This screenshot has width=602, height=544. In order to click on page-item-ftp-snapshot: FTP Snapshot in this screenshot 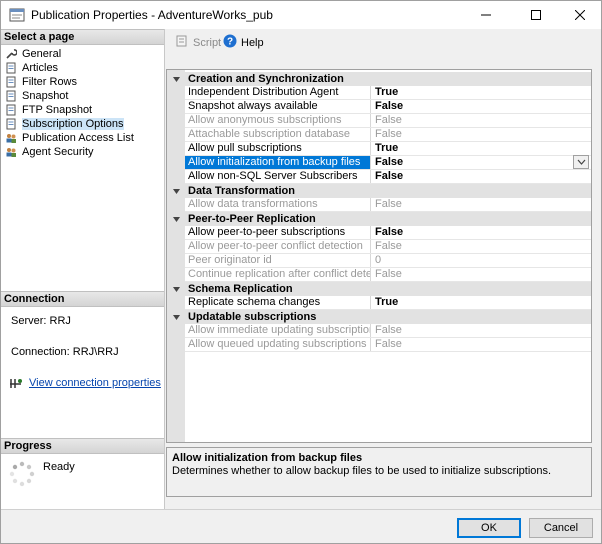, I will do `click(84, 110)`.